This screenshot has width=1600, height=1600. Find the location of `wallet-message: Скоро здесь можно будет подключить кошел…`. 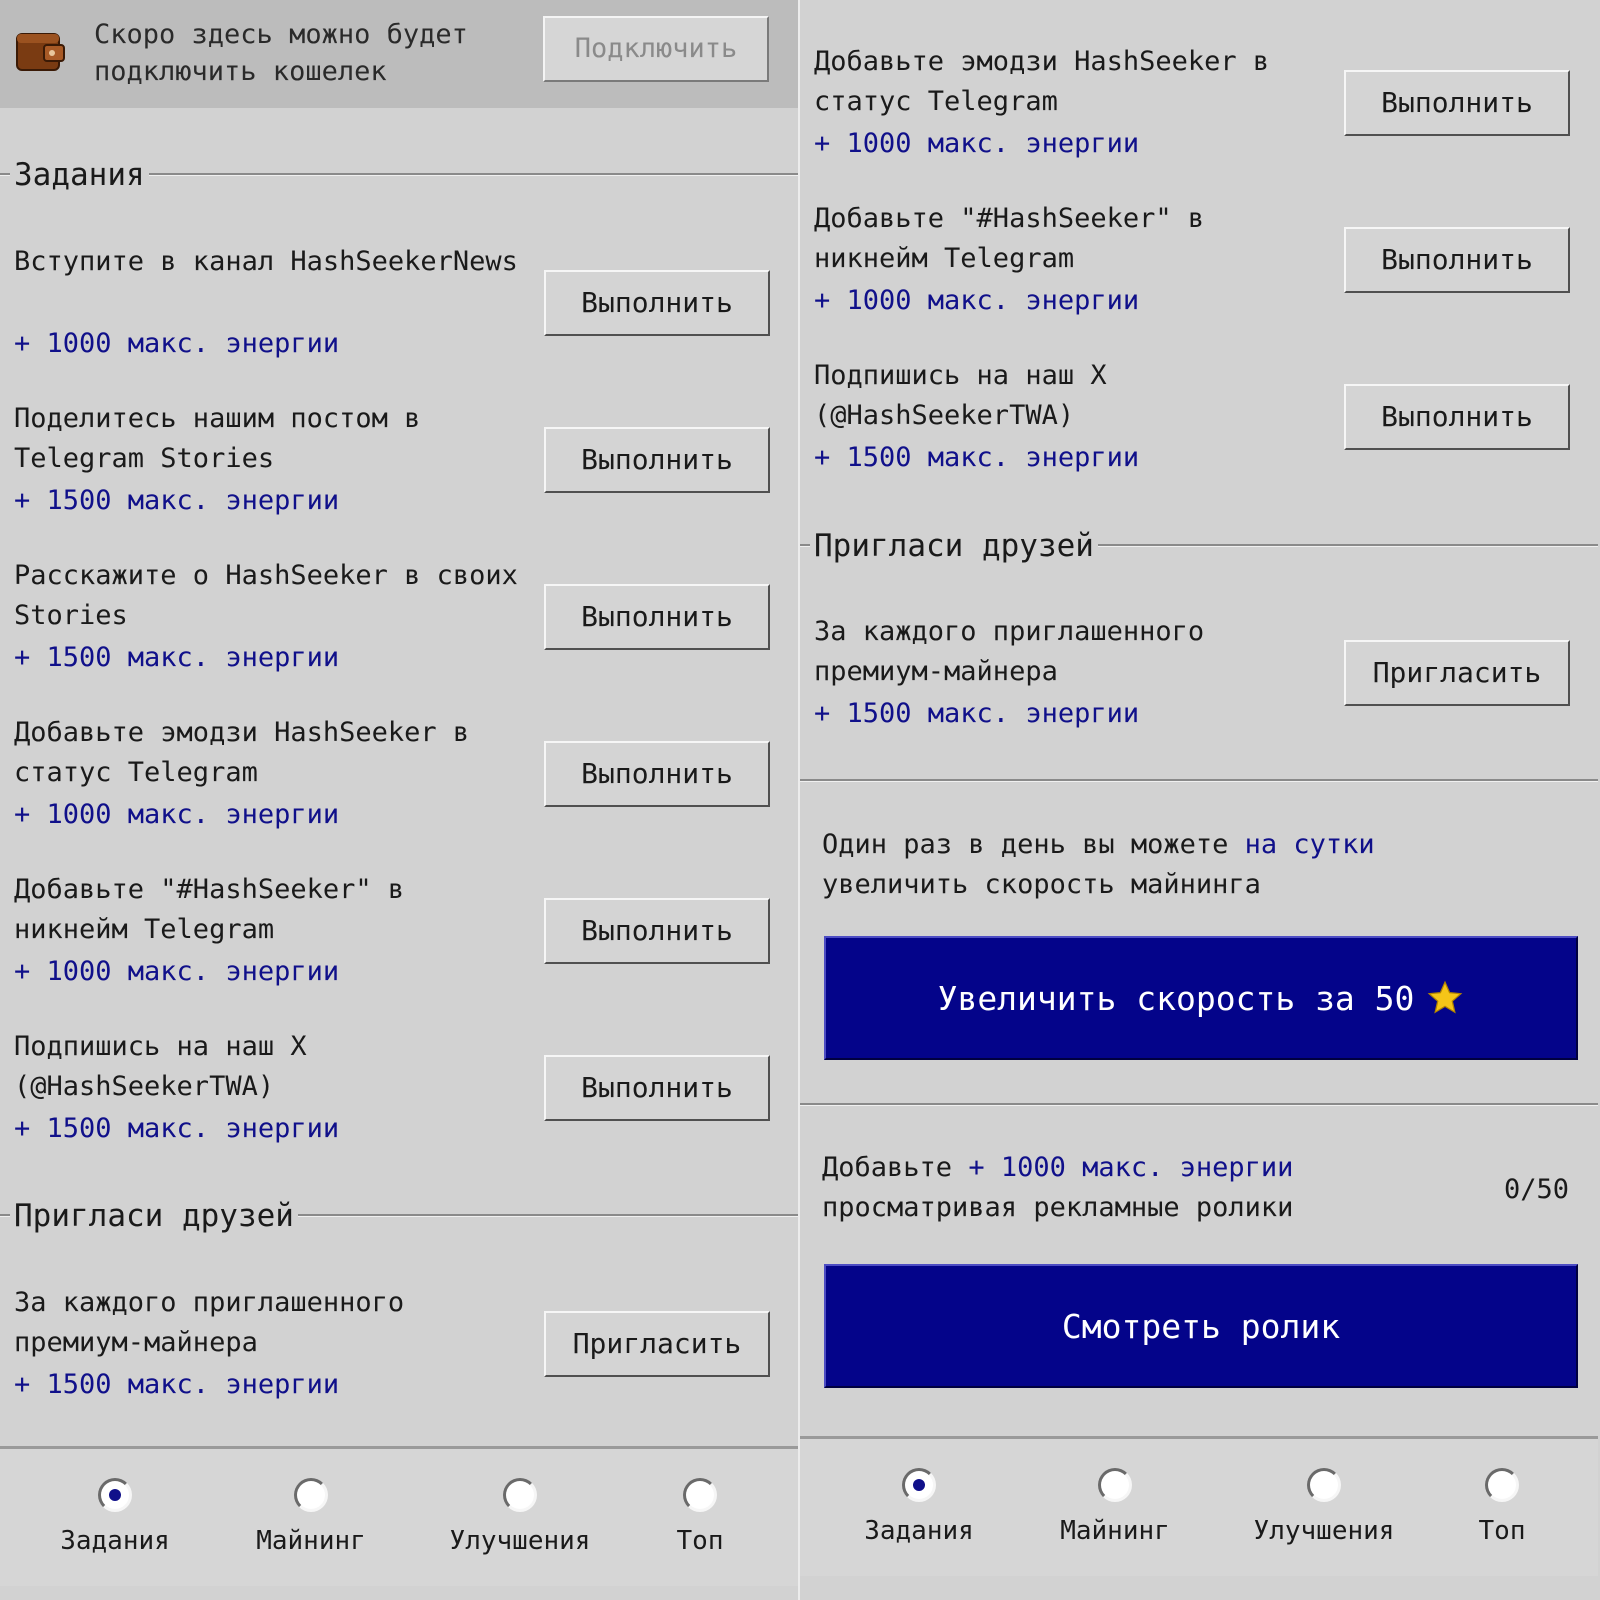

wallet-message: Скоро здесь можно будет подключить кошел… is located at coordinates (281, 53).